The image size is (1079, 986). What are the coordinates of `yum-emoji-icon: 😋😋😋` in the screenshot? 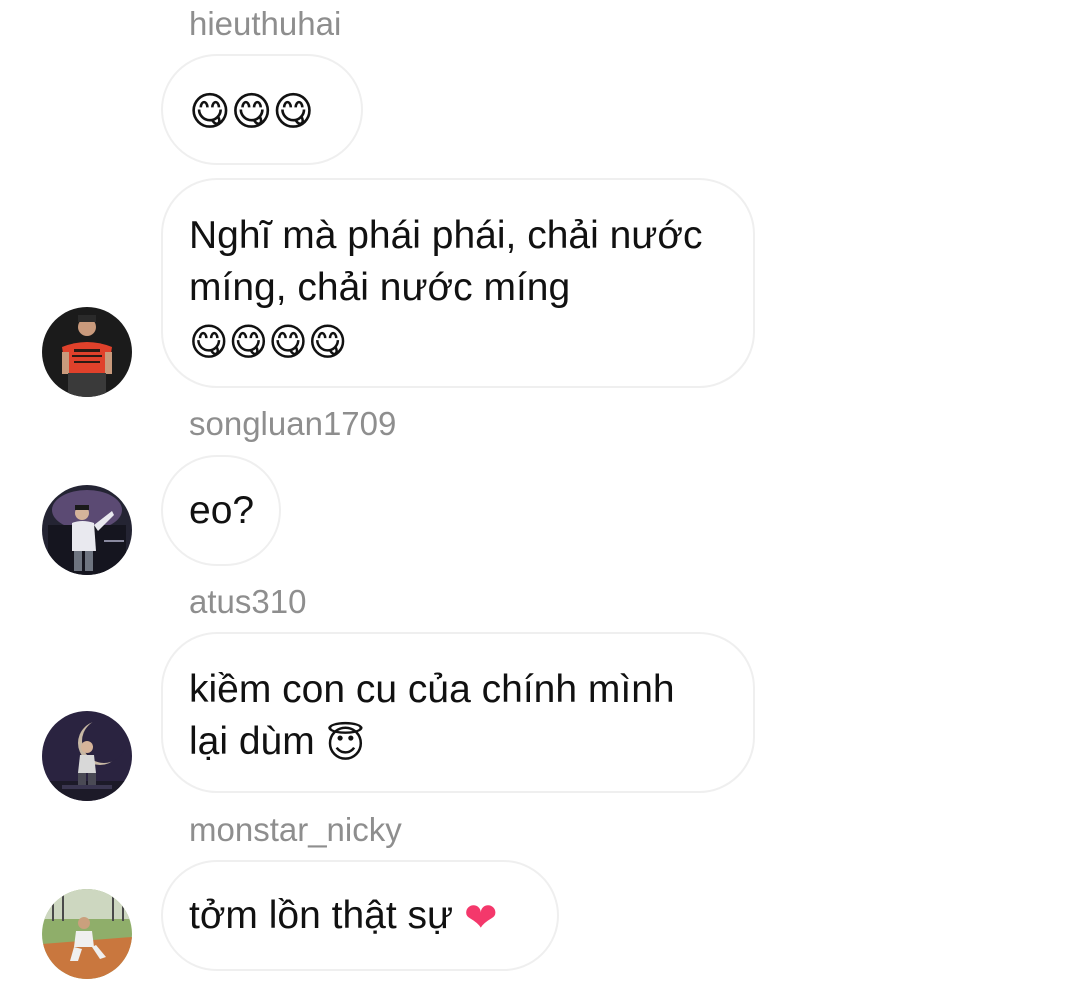 It's located at (252, 111).